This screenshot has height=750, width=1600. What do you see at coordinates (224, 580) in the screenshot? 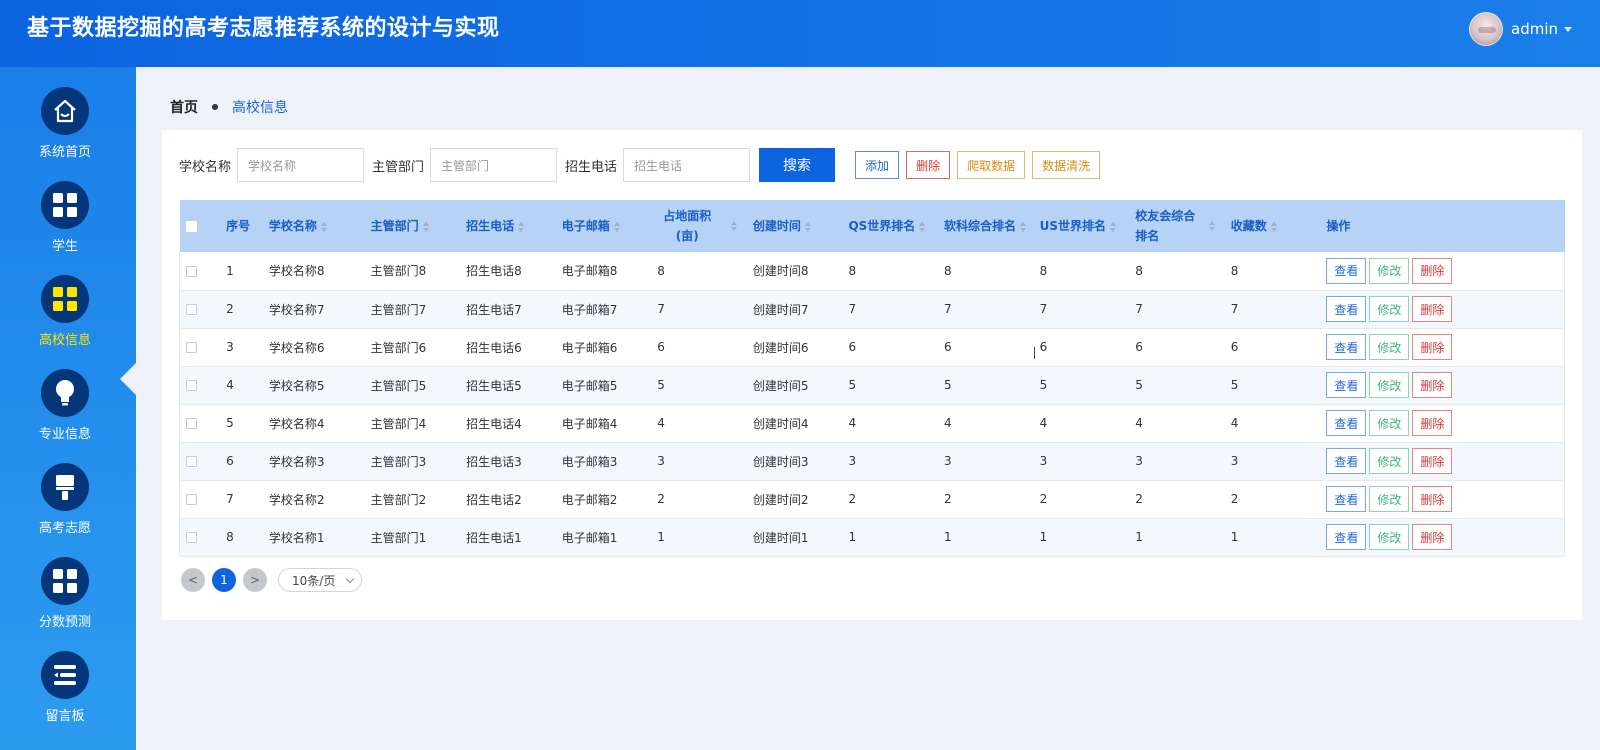
I see `page-number-button: 1` at bounding box center [224, 580].